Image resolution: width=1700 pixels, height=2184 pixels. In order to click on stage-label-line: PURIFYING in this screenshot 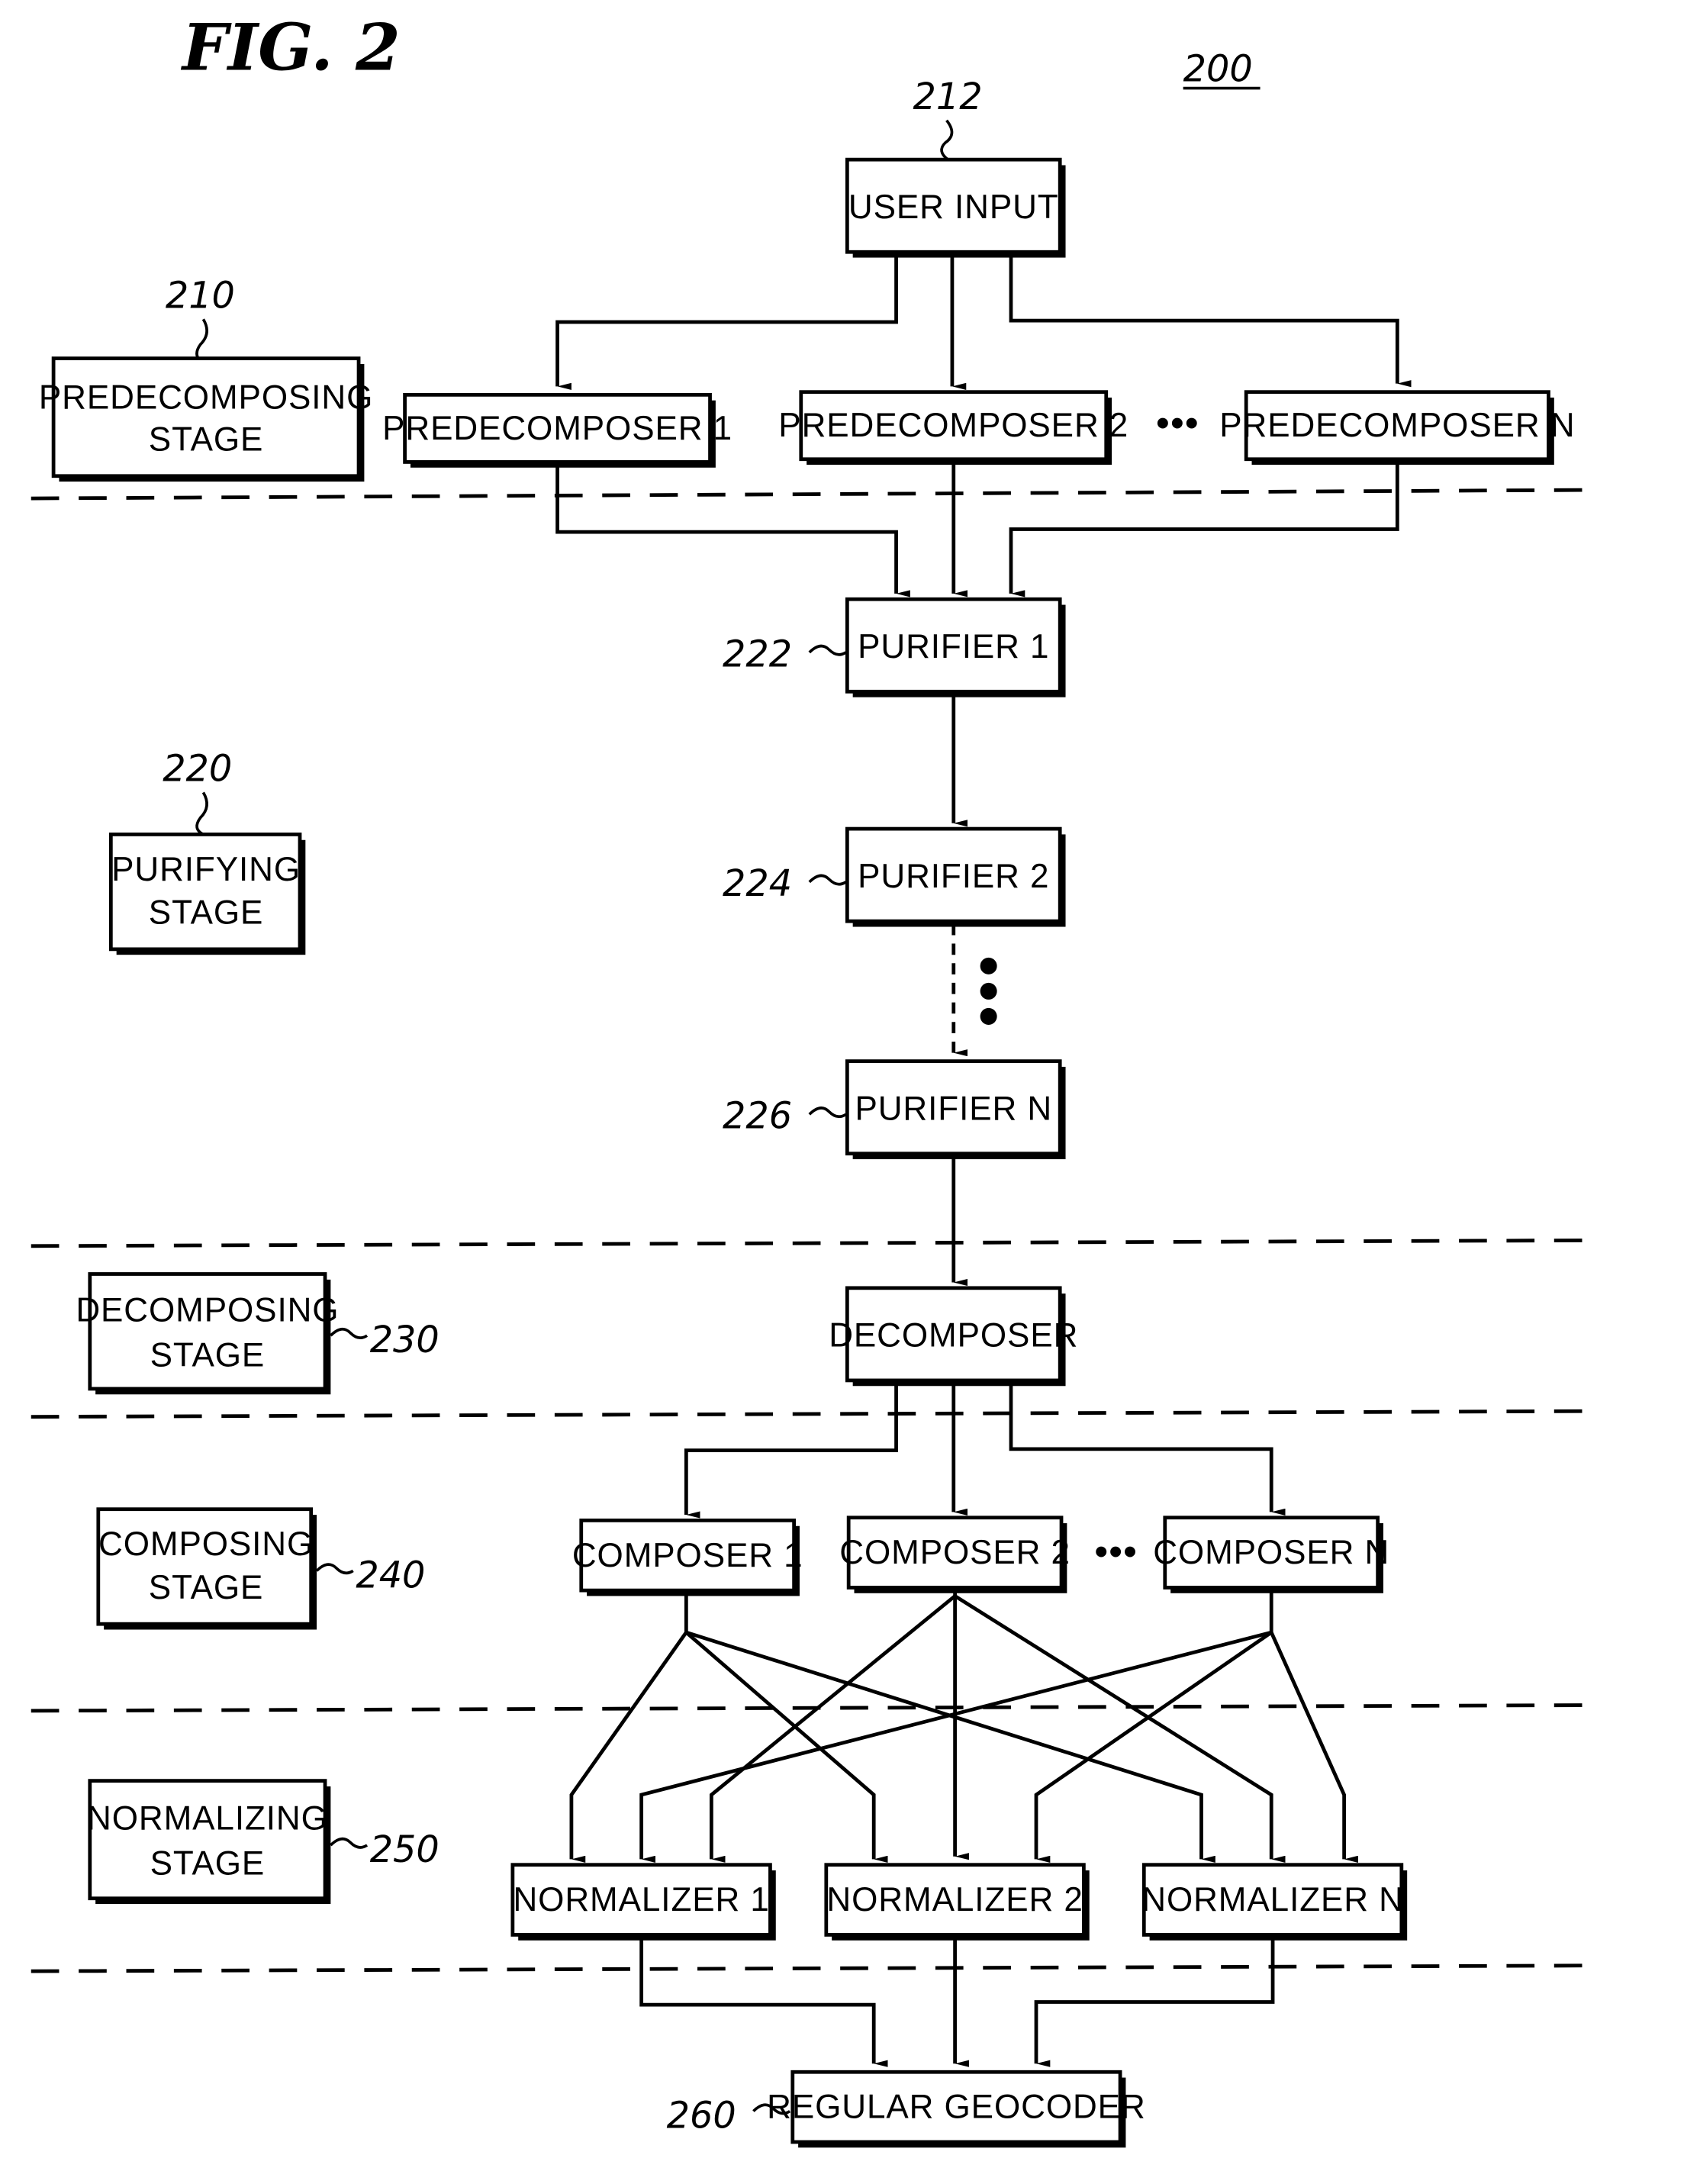, I will do `click(206, 869)`.